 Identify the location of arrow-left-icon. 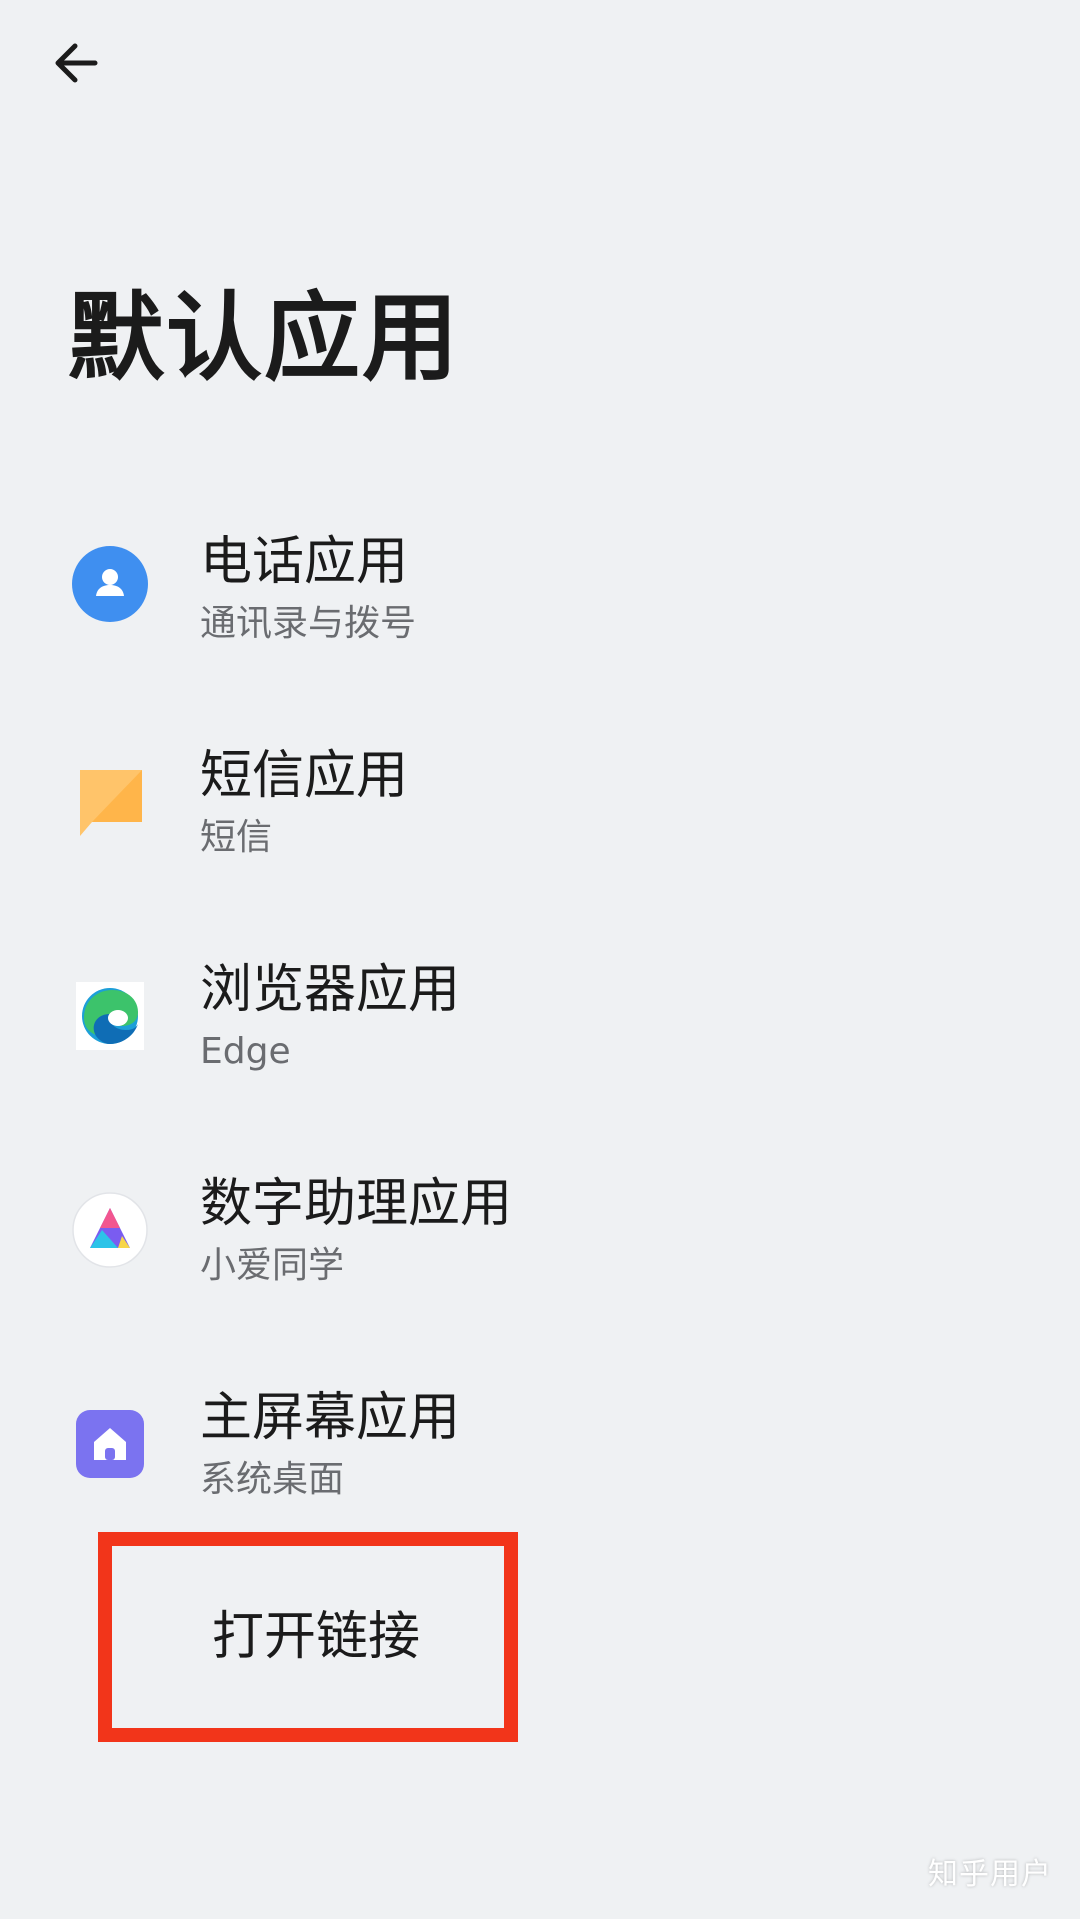
(77, 65).